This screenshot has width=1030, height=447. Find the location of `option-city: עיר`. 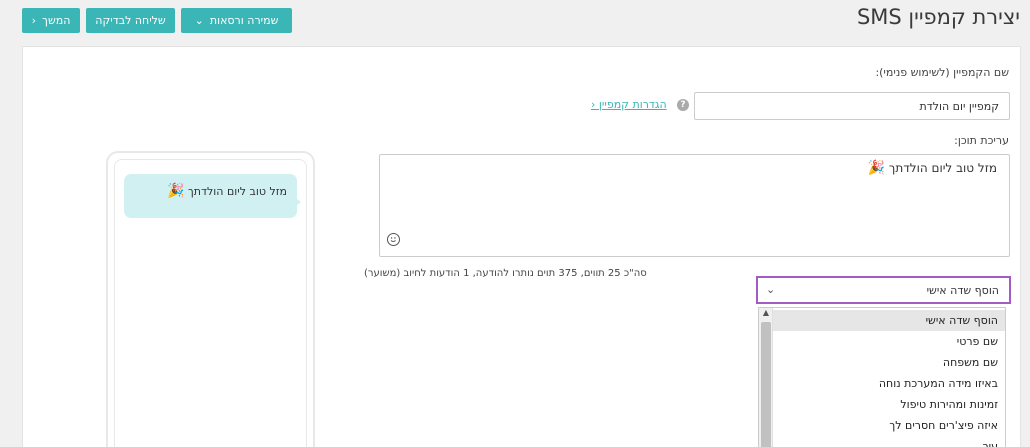

option-city: עיר is located at coordinates (889, 441).